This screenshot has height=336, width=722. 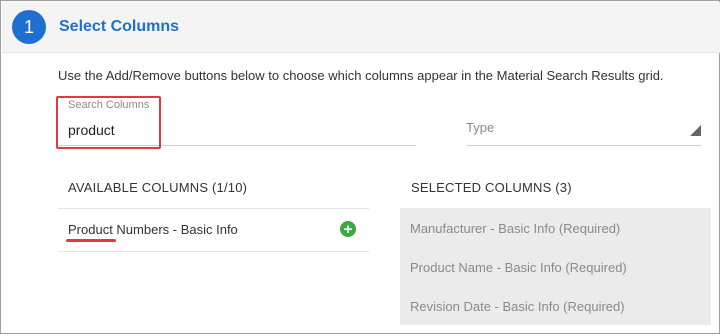 I want to click on available-column-label: Product Numbers - Basic Info, so click(x=153, y=229).